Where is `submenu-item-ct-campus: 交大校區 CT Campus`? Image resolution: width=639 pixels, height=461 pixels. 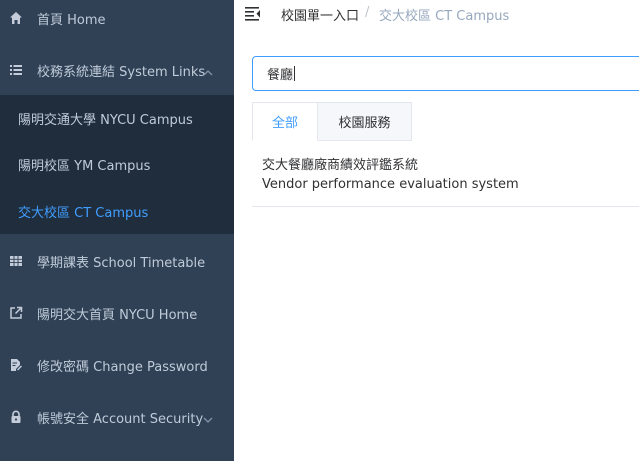
submenu-item-ct-campus: 交大校區 CT Campus is located at coordinates (117, 211).